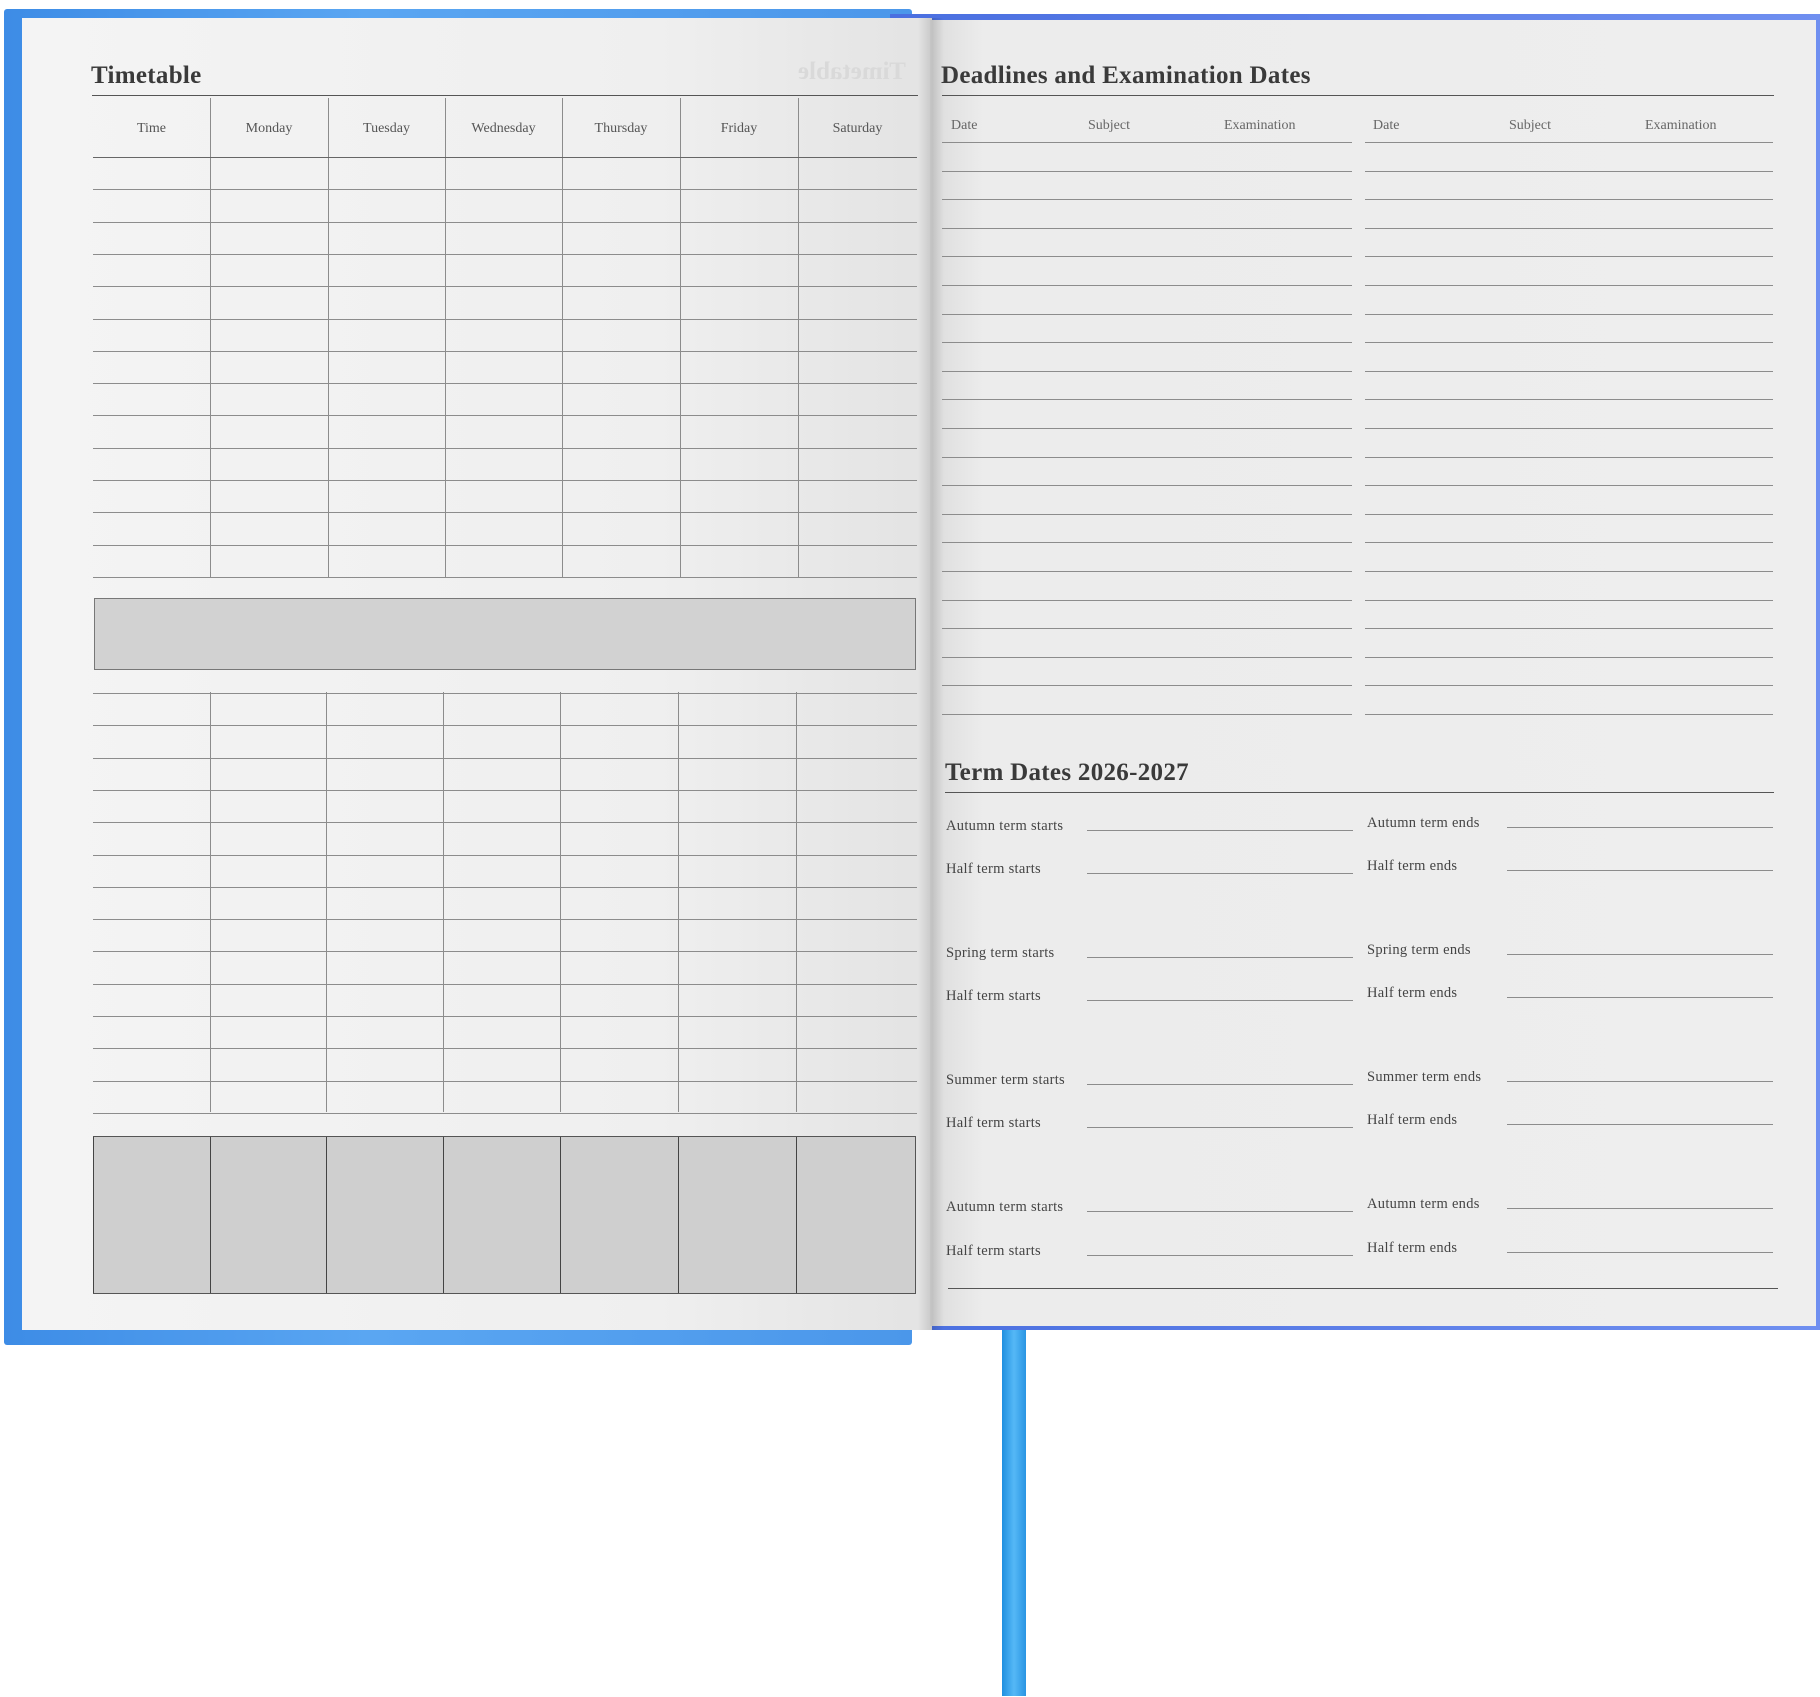 This screenshot has width=1820, height=1697. What do you see at coordinates (505, 634) in the screenshot?
I see `timetable-grey-band` at bounding box center [505, 634].